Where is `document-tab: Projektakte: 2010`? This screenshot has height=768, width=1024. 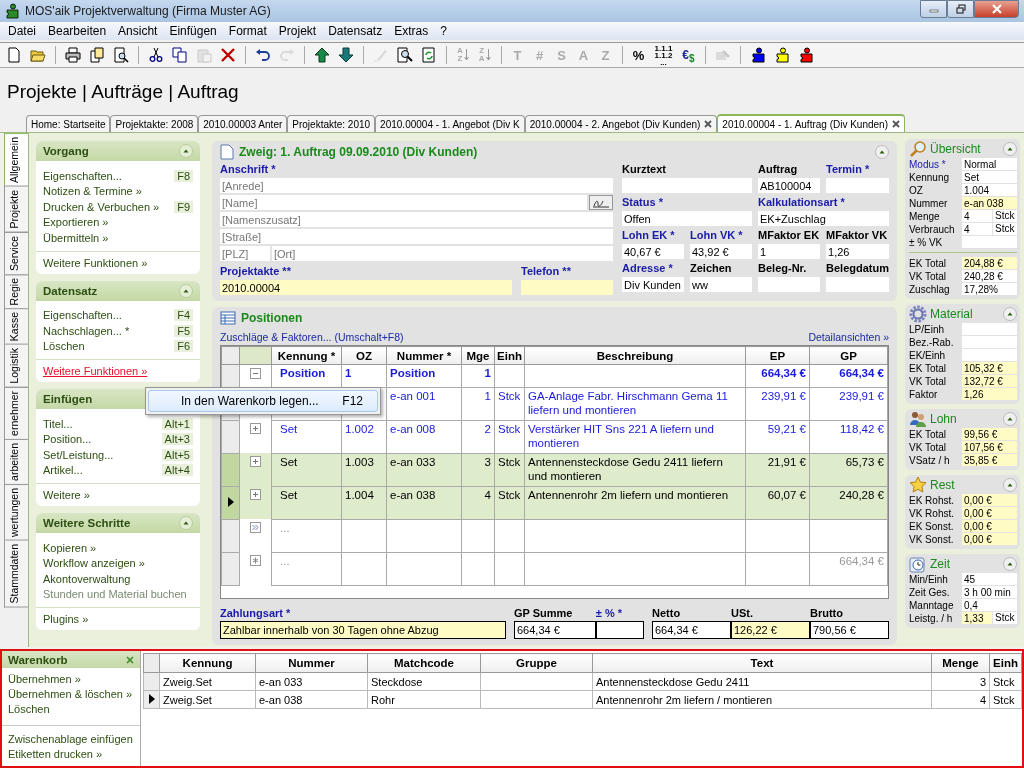
document-tab: Projektakte: 2010 is located at coordinates (331, 123).